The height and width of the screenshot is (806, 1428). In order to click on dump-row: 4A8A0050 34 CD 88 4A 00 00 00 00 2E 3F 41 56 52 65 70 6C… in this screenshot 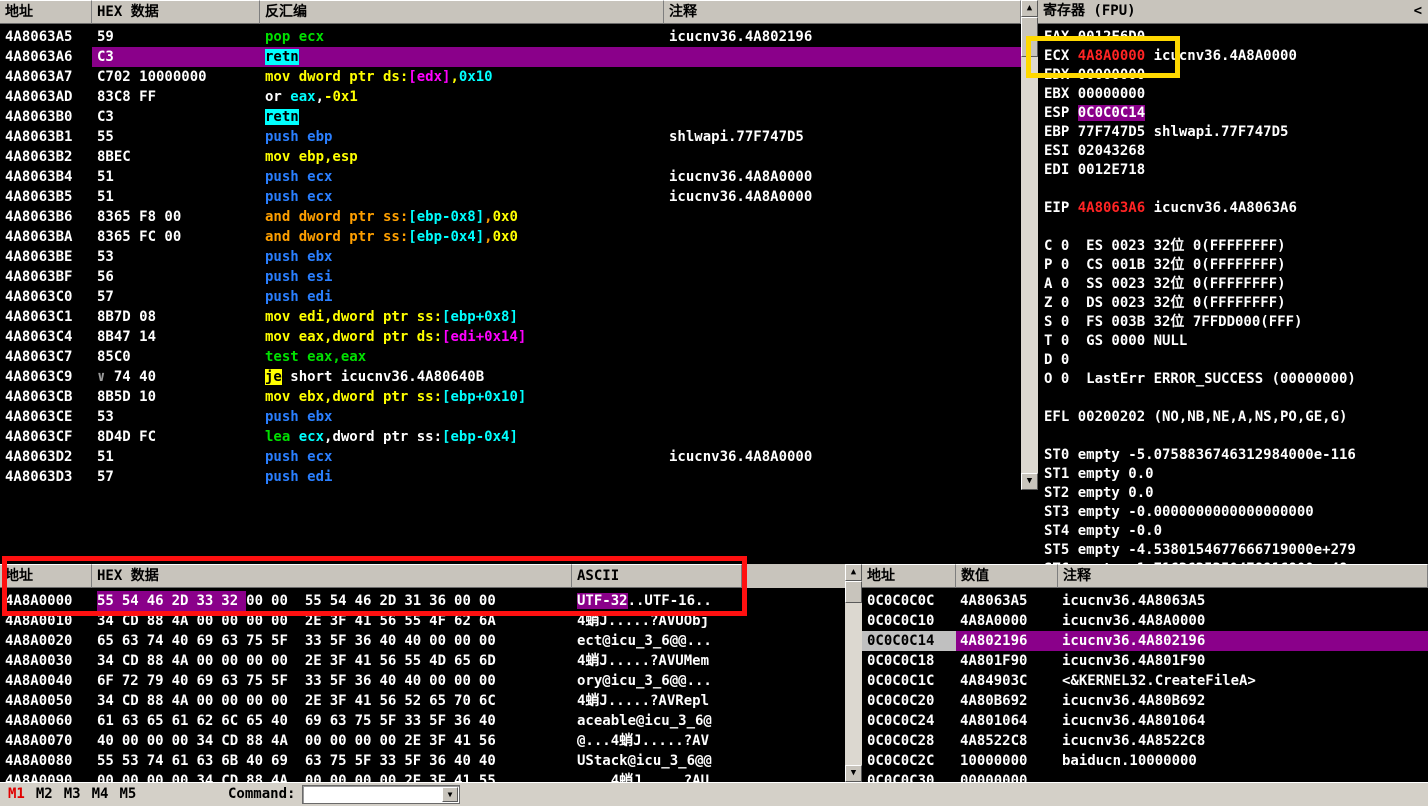, I will do `click(422, 701)`.